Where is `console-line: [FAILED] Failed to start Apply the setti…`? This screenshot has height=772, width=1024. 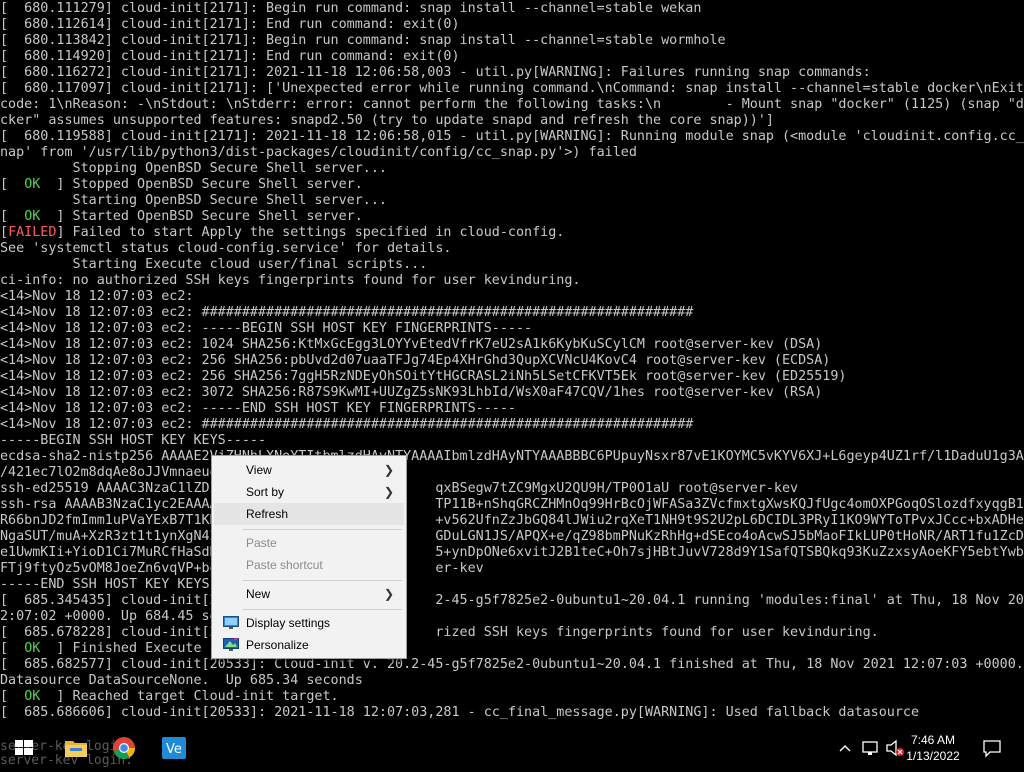 console-line: [FAILED] Failed to start Apply the setti… is located at coordinates (282, 232).